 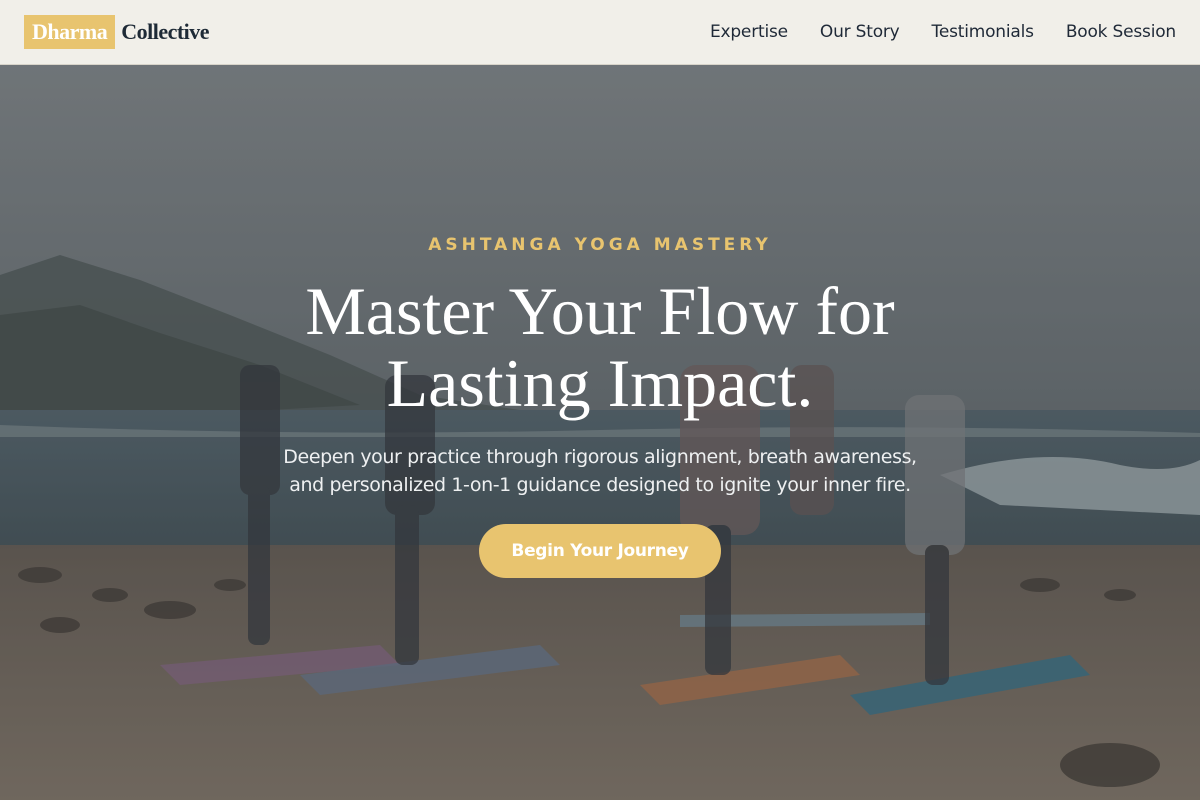 What do you see at coordinates (1121, 32) in the screenshot?
I see `nav-item-book-session: Book Session` at bounding box center [1121, 32].